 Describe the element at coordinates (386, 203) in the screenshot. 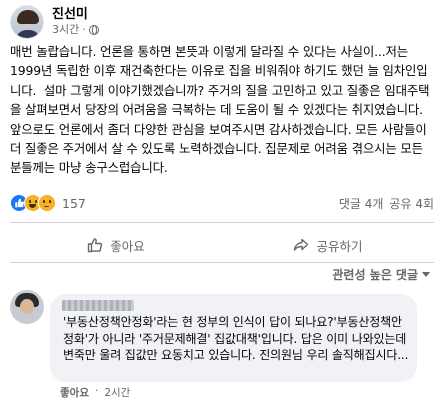

I see `engagement-stats: 댓글 4개 공유 4회` at that location.